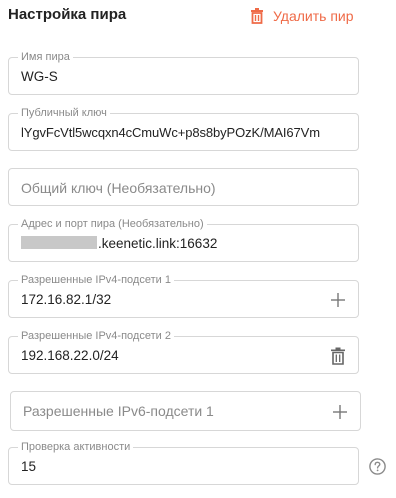 The image size is (396, 498). What do you see at coordinates (64, 113) in the screenshot?
I see `public-key-label: Публичный ключ` at bounding box center [64, 113].